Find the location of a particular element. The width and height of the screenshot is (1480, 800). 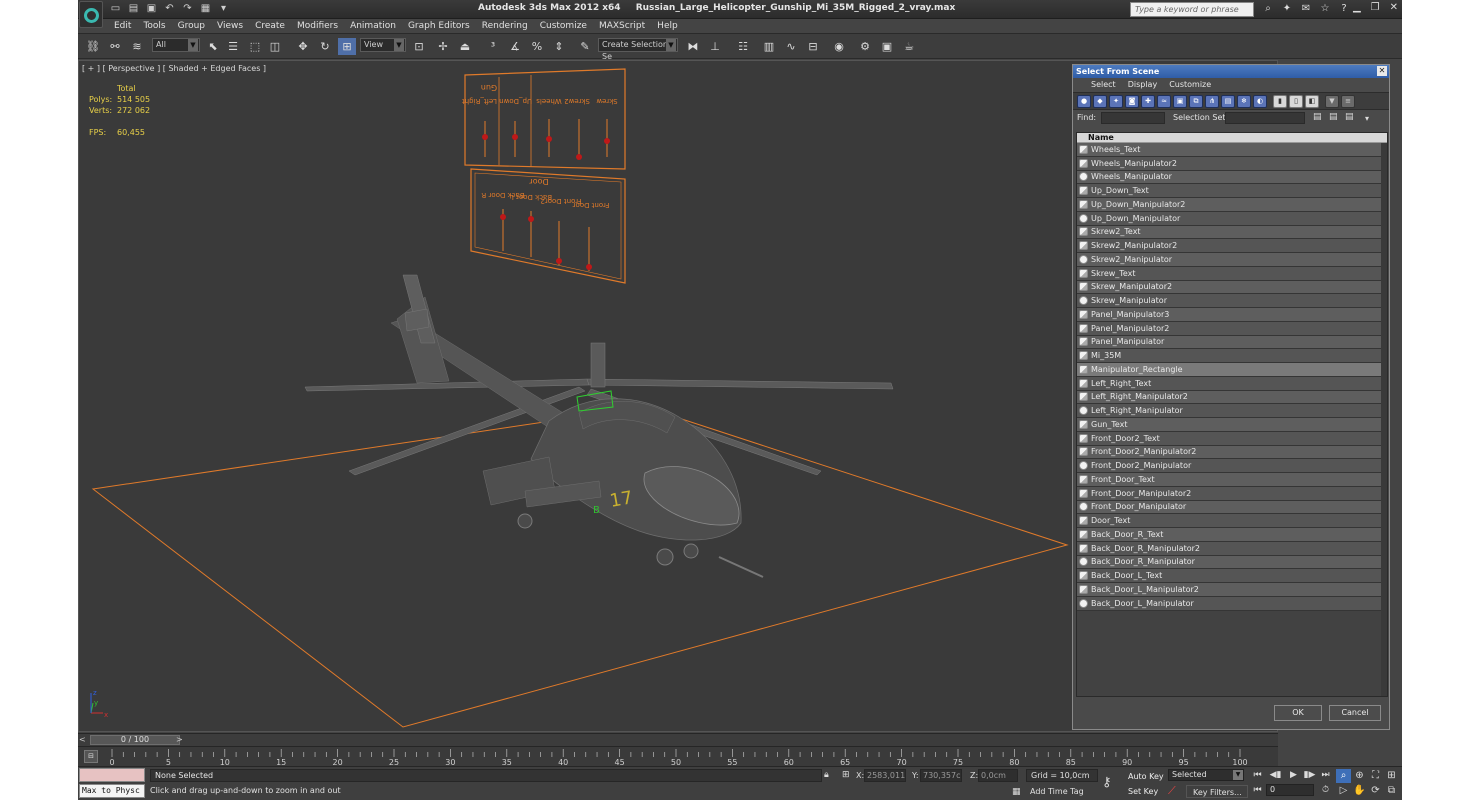

absolute-mode-icon: ⊞ is located at coordinates (846, 775).